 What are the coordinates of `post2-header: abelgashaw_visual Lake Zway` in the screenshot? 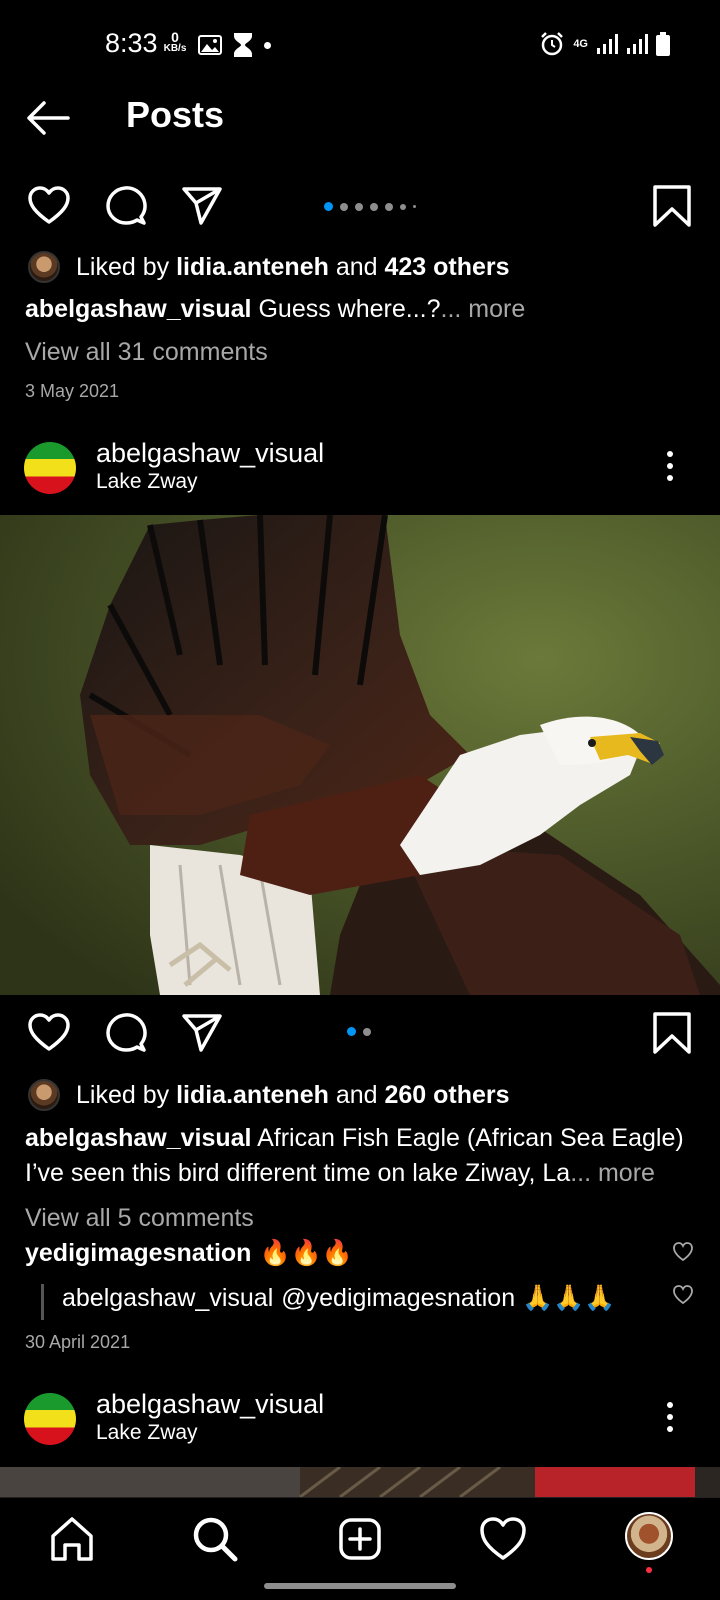 It's located at (360, 471).